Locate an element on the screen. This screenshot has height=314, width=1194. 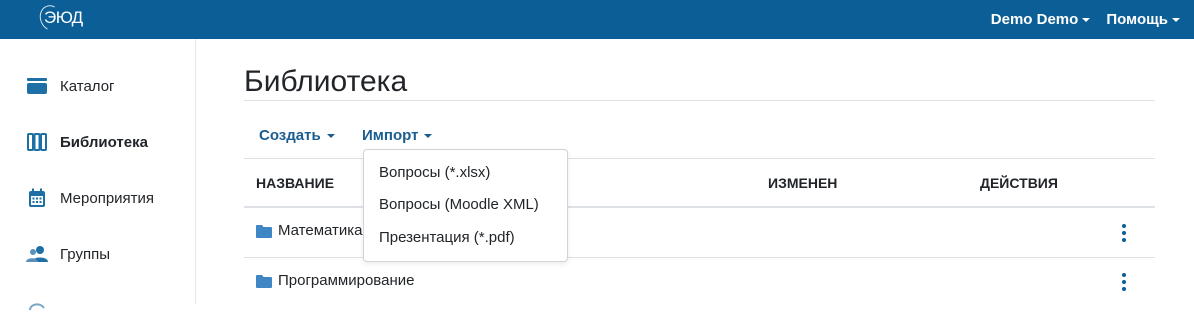
top-nav: Demo Demo Помощь is located at coordinates (1085, 19).